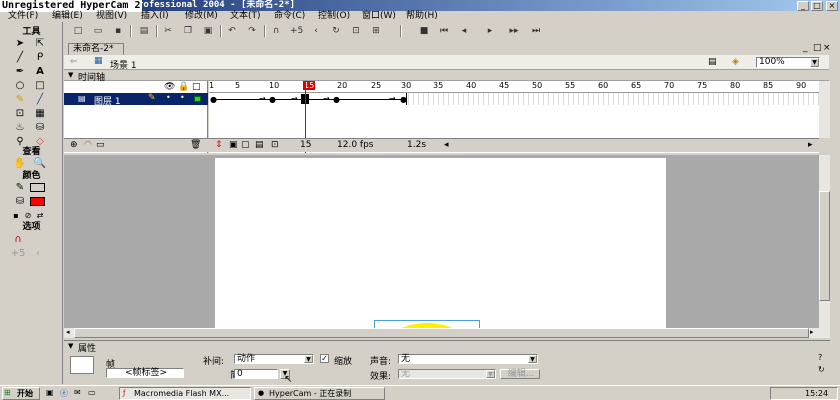  What do you see at coordinates (20, 202) in the screenshot?
I see `fill-color-icon: ⛁` at bounding box center [20, 202].